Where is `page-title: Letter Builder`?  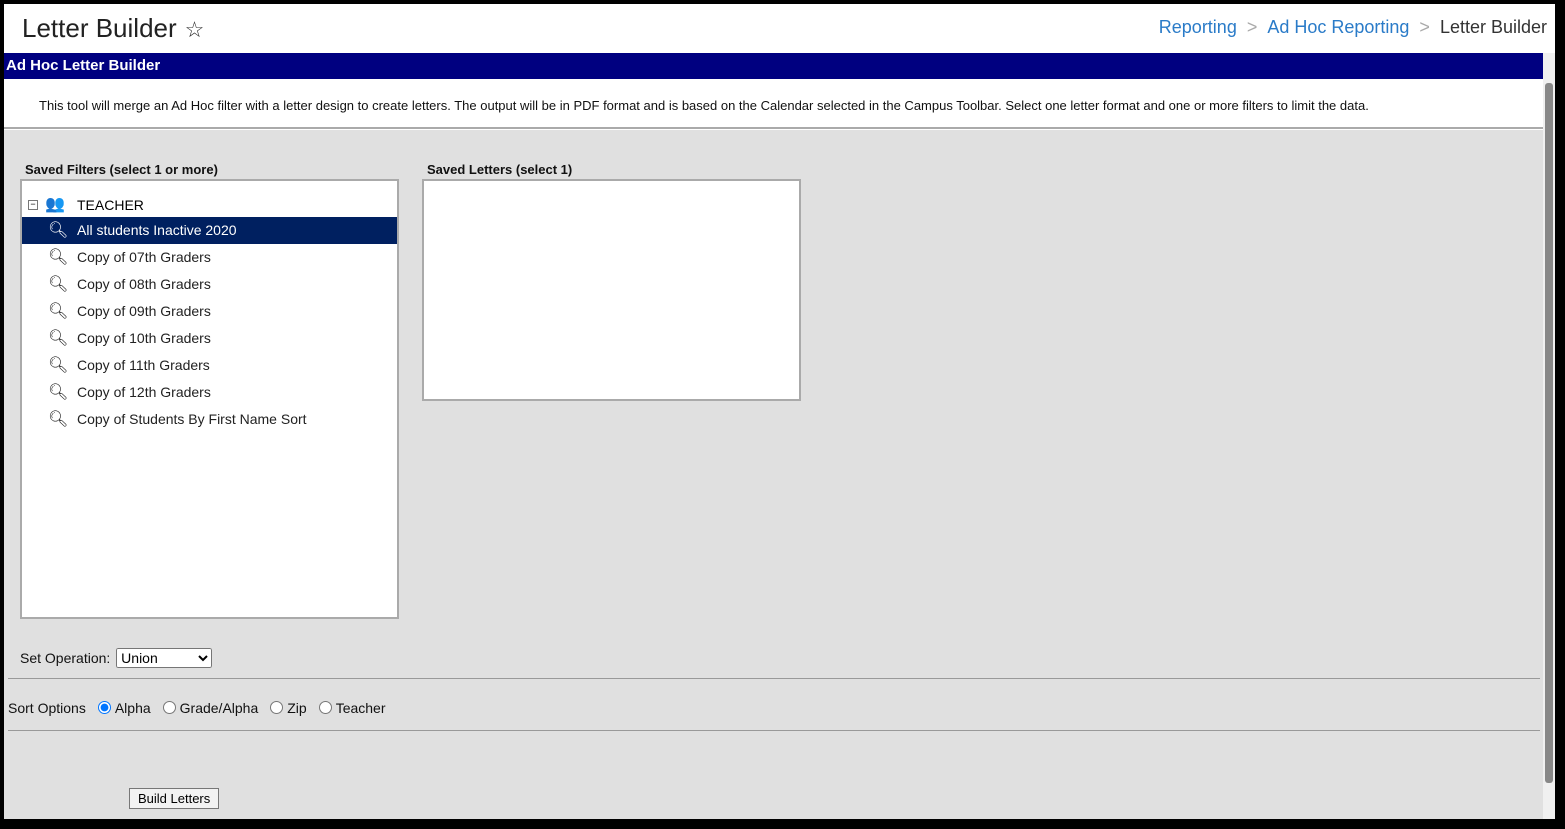
page-title: Letter Builder is located at coordinates (99, 28).